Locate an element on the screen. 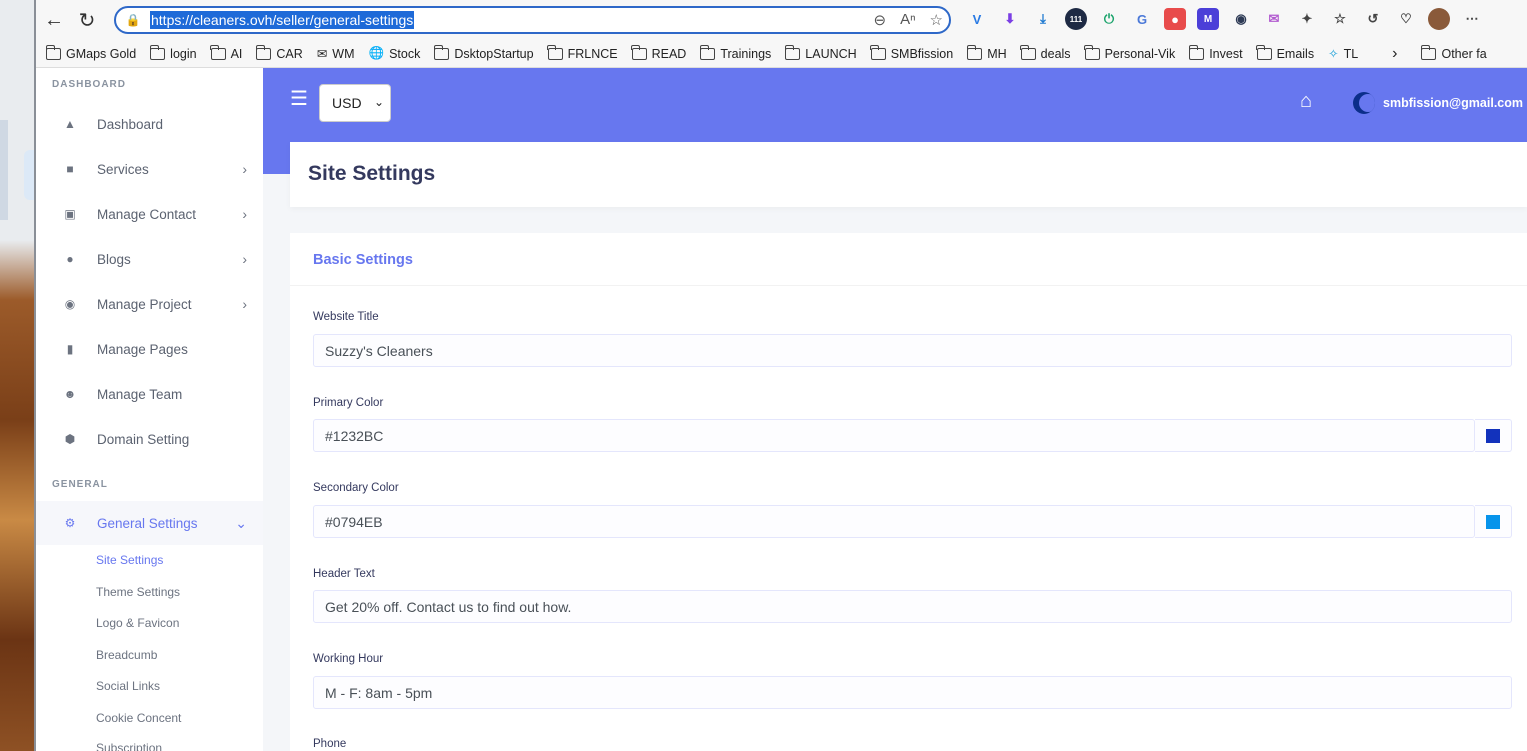  vimeo-extension-icon: V is located at coordinates (977, 19).